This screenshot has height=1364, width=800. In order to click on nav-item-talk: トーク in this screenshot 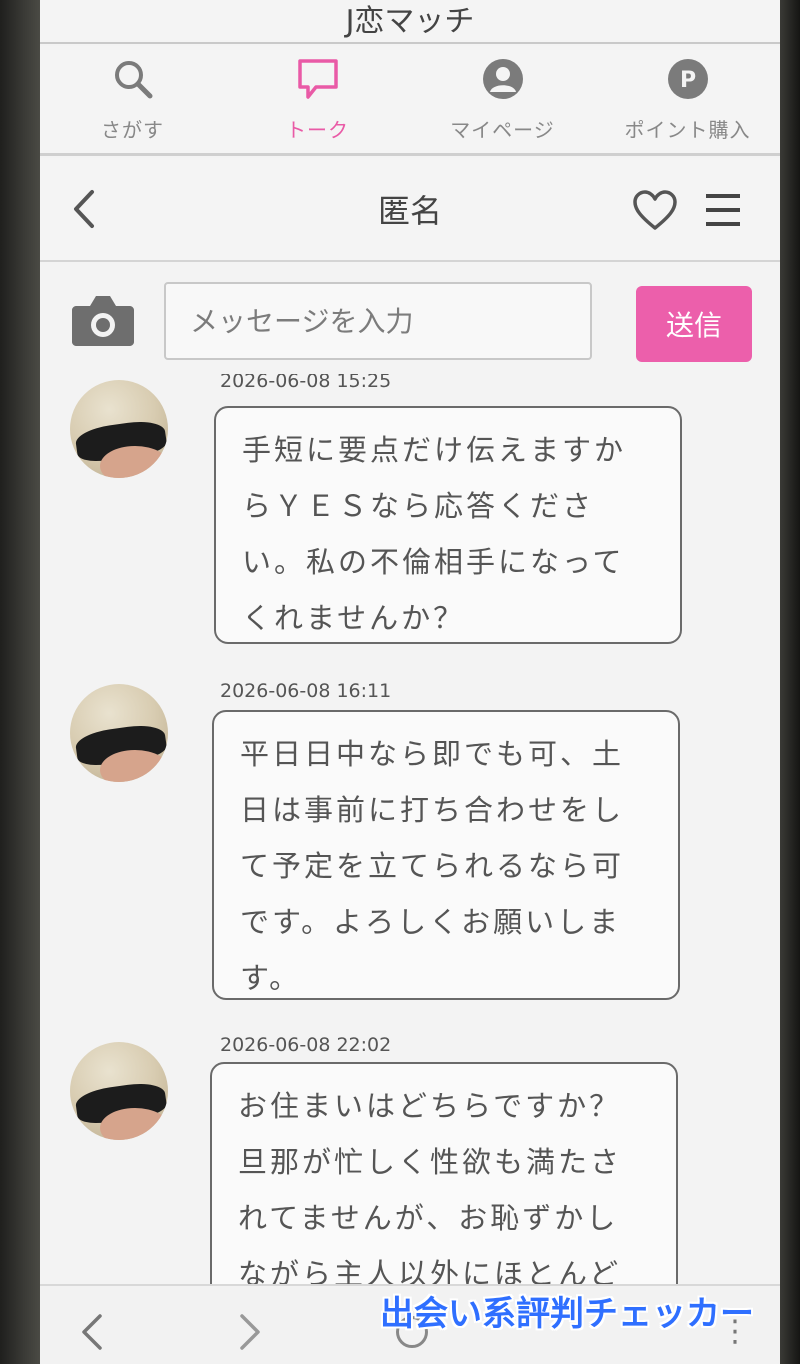, I will do `click(317, 99)`.